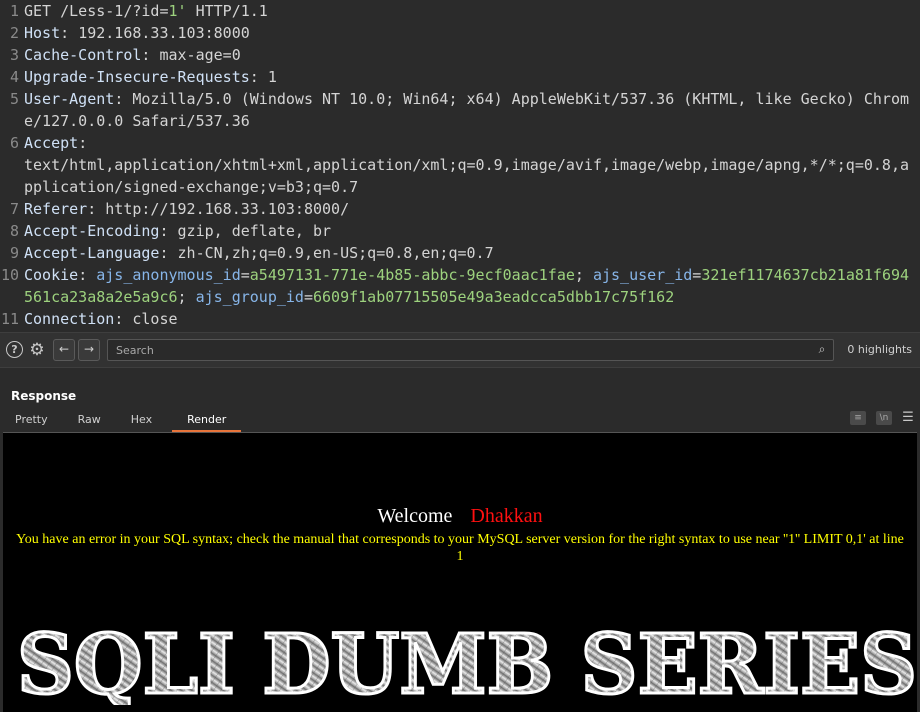 This screenshot has width=920, height=712. I want to click on arrow-left-icon: ←, so click(64, 349).